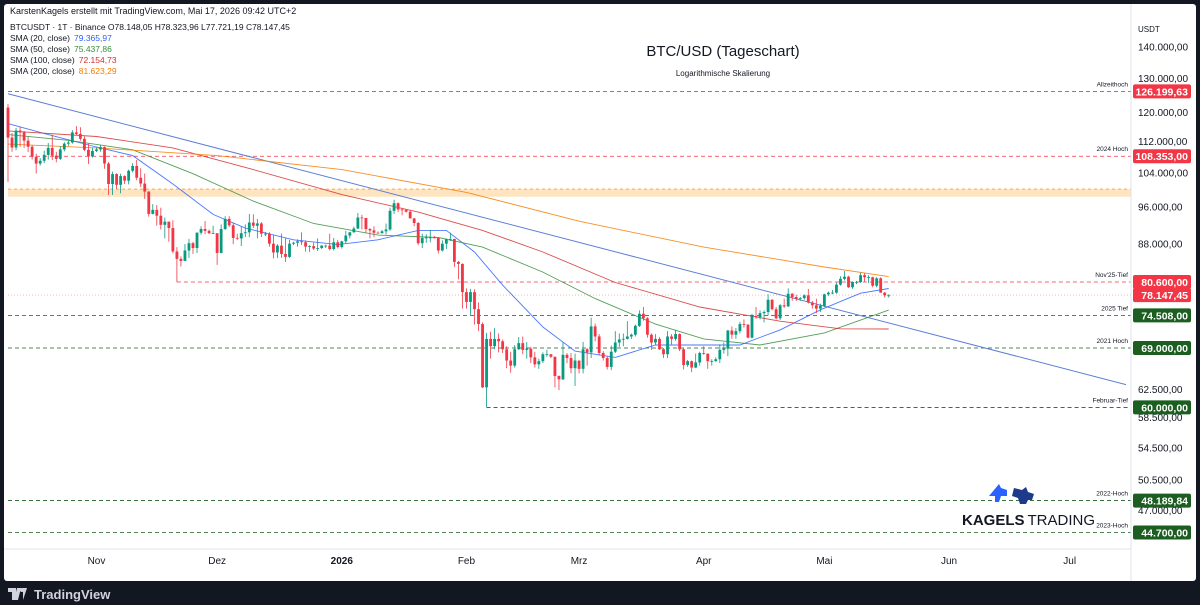  I want to click on x-tick-label: 2026, so click(342, 561).